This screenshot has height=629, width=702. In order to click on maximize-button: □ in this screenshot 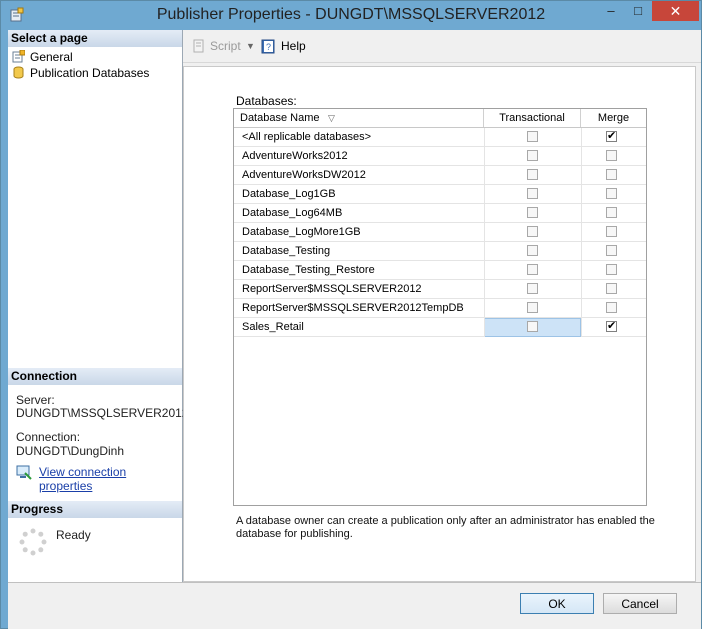, I will do `click(638, 11)`.